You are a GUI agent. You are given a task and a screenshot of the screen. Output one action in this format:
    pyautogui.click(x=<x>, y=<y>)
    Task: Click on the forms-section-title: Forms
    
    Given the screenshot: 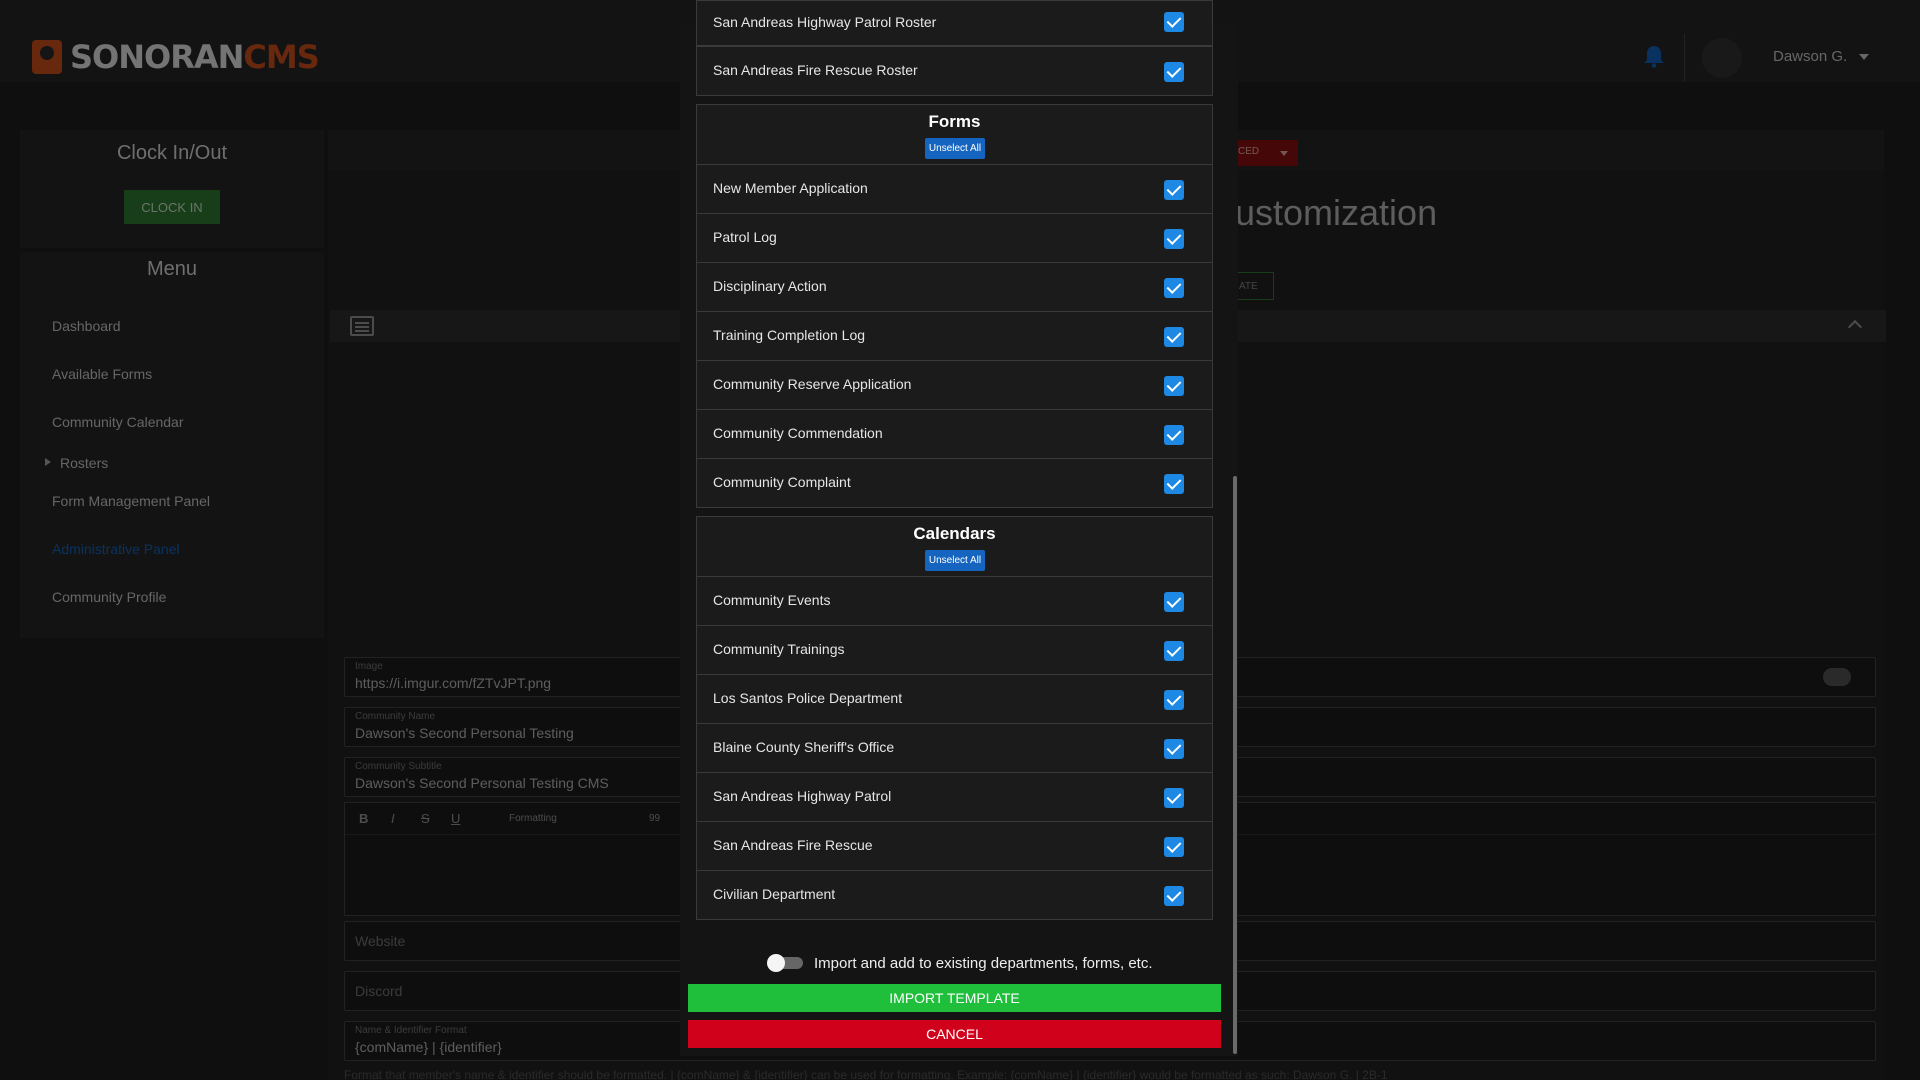 What is the action you would take?
    pyautogui.click(x=954, y=121)
    